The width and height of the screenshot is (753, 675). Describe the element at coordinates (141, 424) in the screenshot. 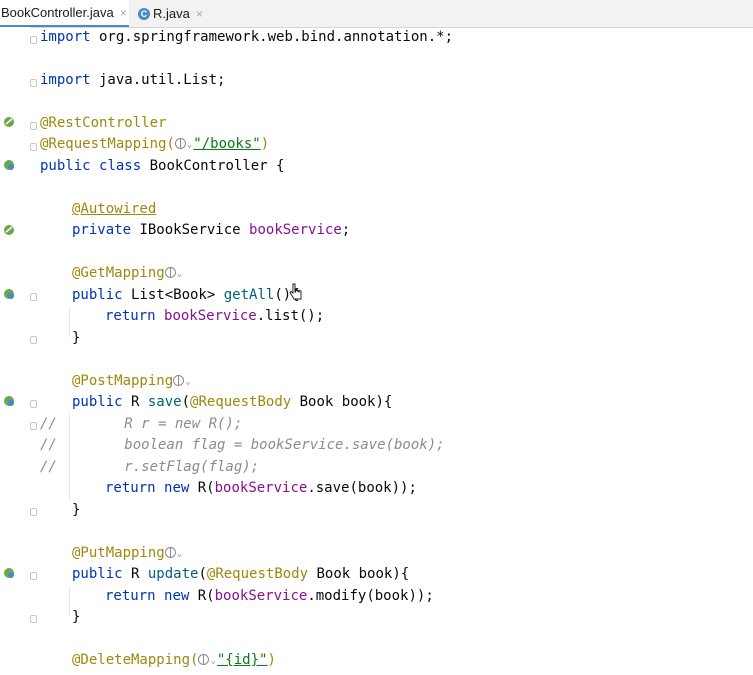

I see `code-comment: // R r = new R();` at that location.